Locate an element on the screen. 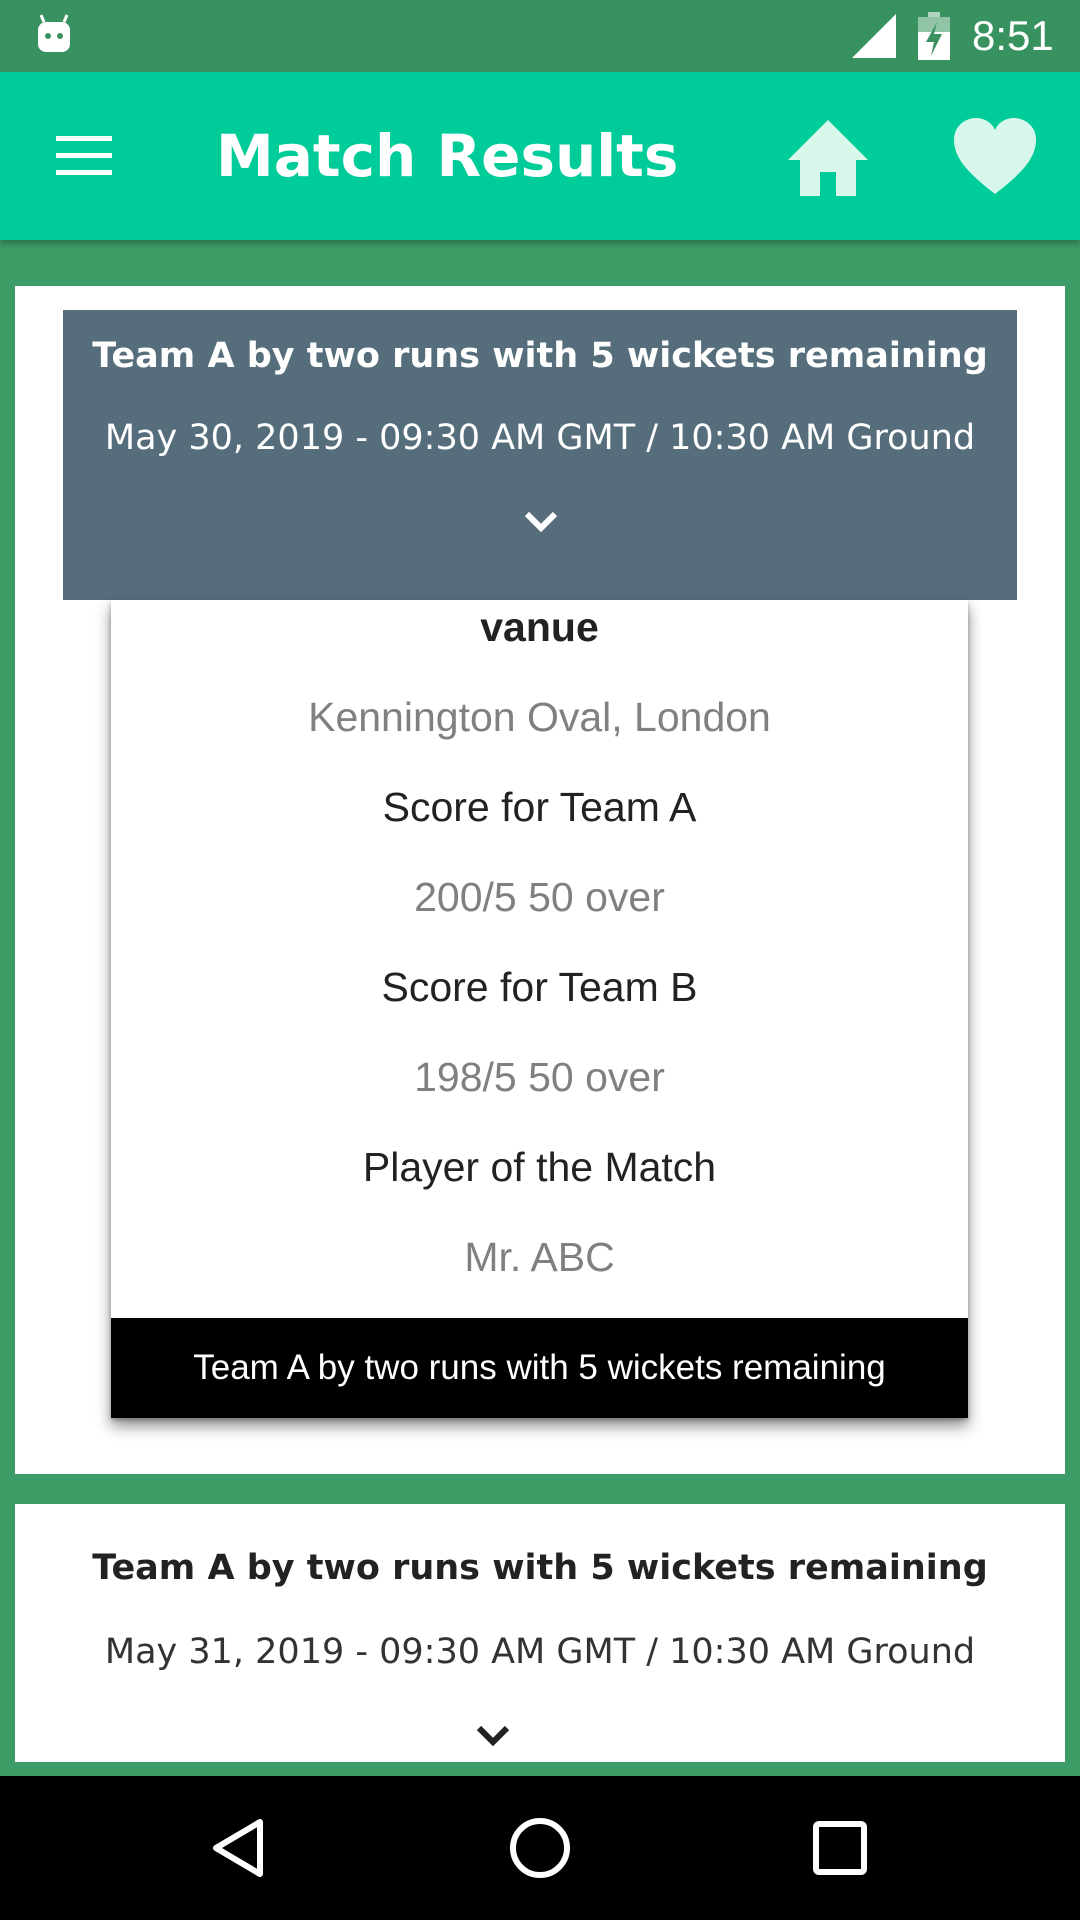  player-of-match-value: Mr. ABC is located at coordinates (539, 1257).